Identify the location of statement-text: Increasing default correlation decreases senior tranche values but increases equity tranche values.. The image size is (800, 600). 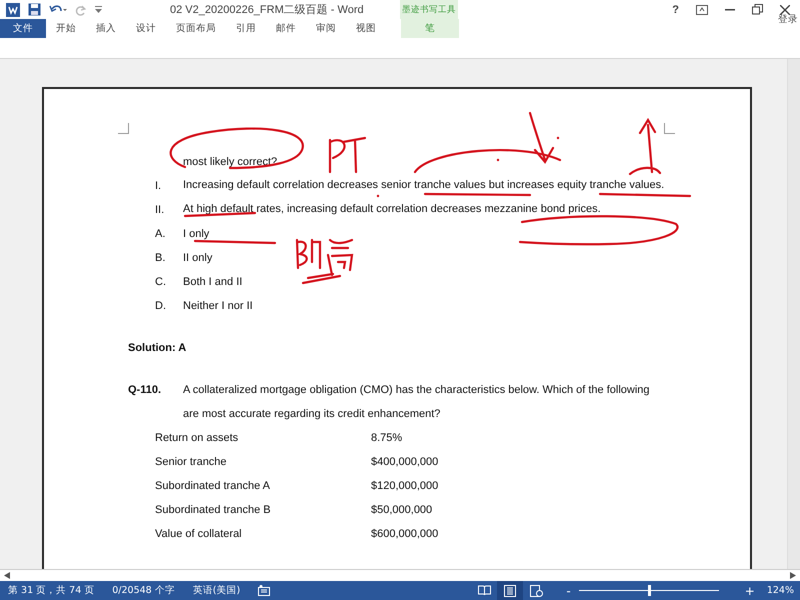
(424, 185).